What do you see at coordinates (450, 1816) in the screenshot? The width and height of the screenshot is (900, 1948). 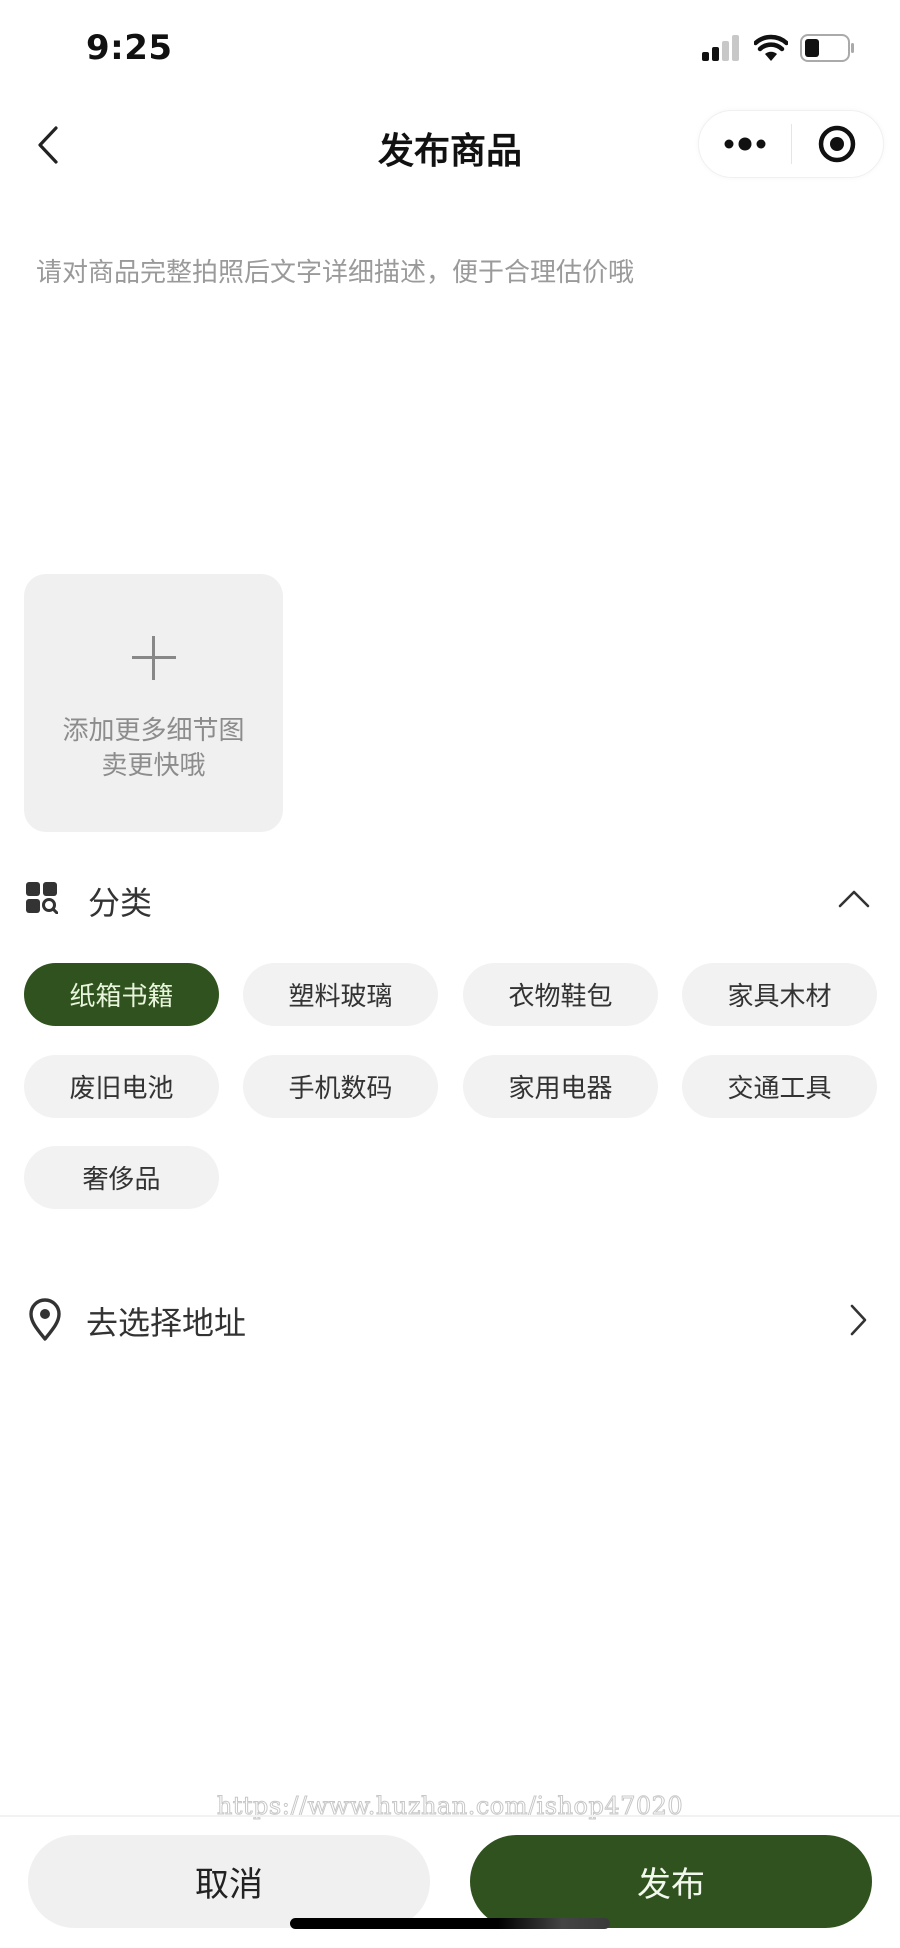 I see `bottom-divider` at bounding box center [450, 1816].